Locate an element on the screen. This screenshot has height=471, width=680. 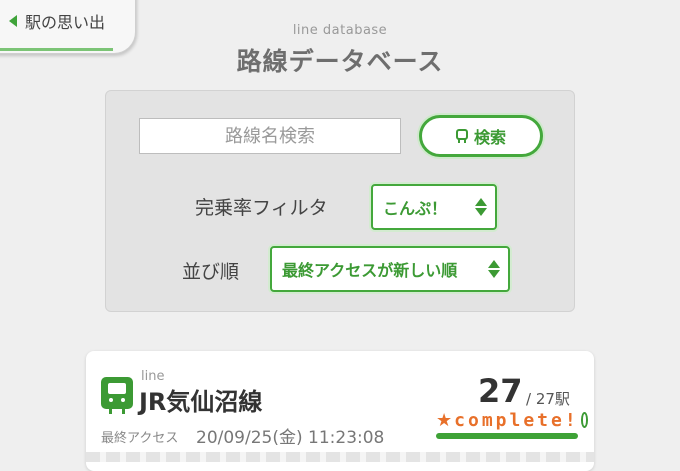
complete-badge: ★ complete! is located at coordinates (512, 420).